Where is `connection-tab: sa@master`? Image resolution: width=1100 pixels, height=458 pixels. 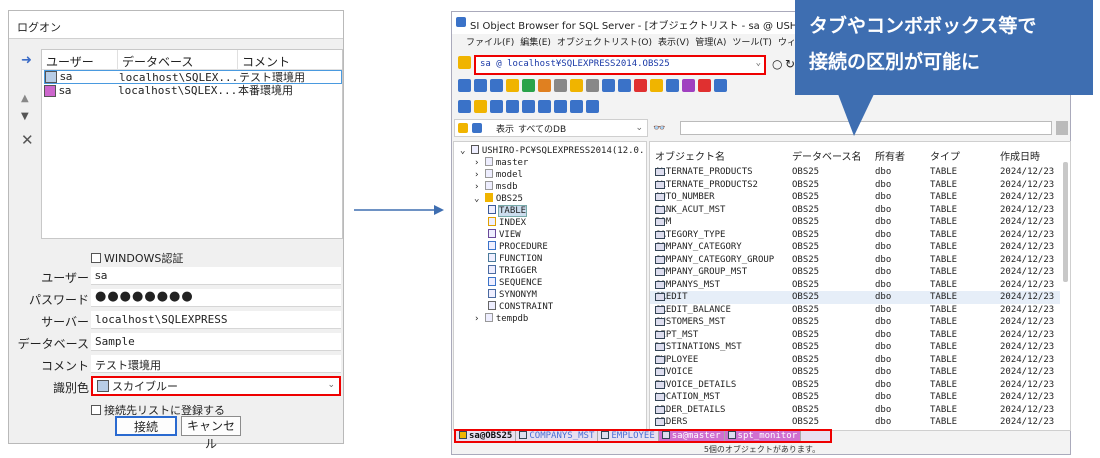 connection-tab: sa@master is located at coordinates (691, 436).